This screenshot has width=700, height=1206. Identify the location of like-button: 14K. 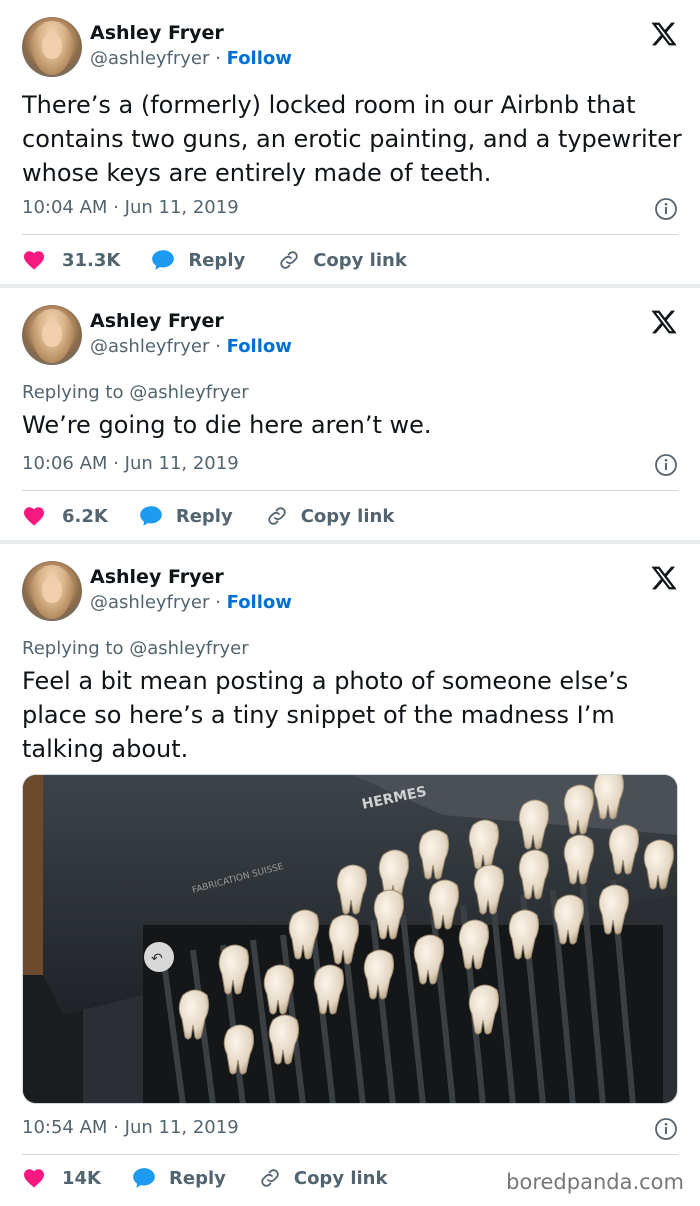
(61, 1178).